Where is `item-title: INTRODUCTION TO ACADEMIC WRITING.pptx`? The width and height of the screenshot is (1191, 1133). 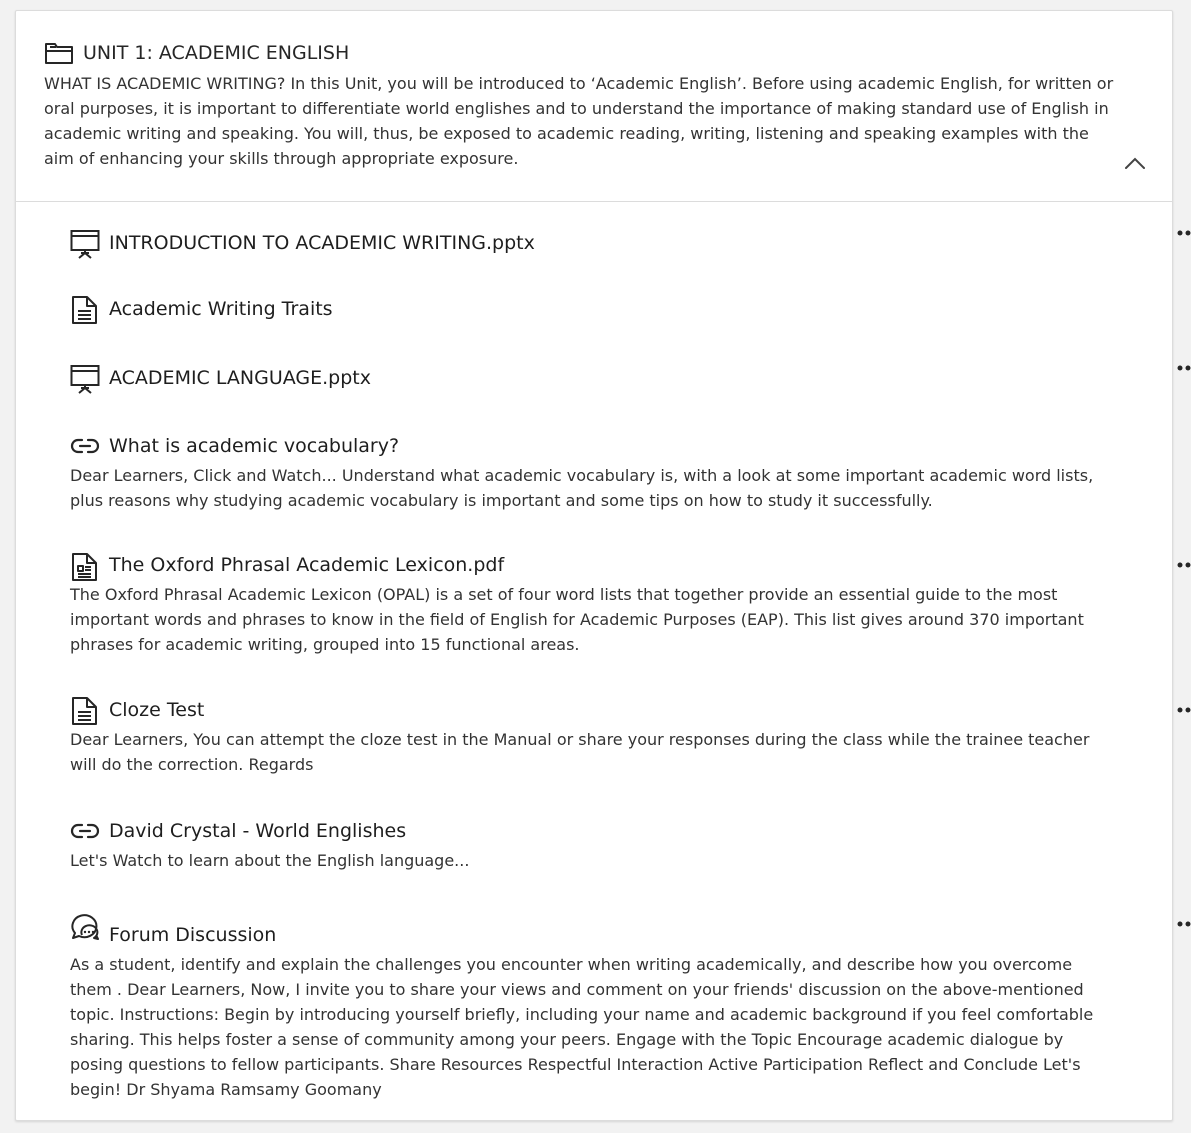 item-title: INTRODUCTION TO ACADEMIC WRITING.pptx is located at coordinates (322, 243).